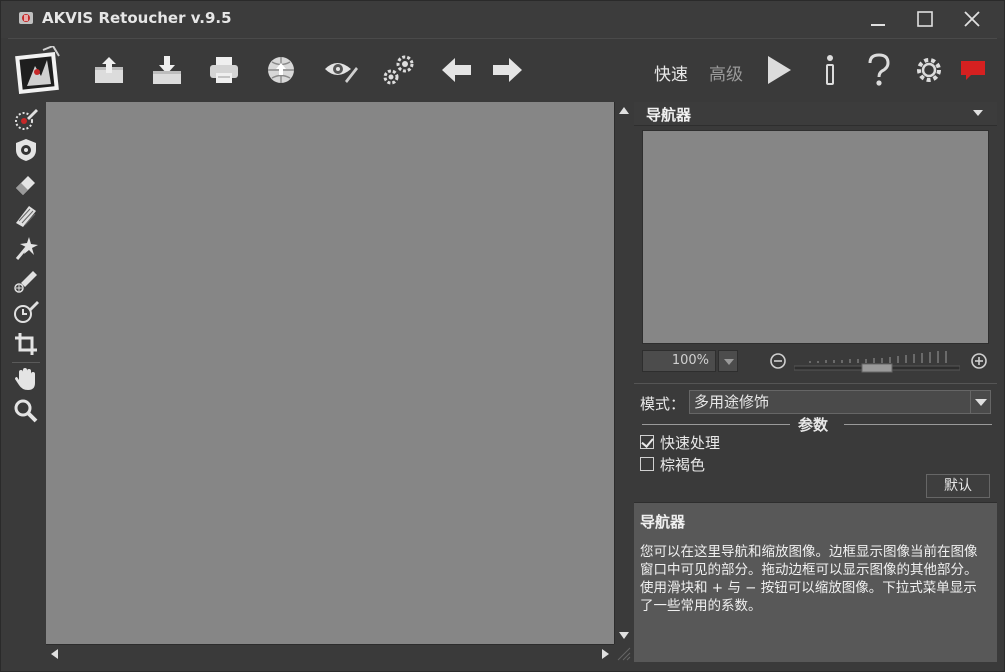 The height and width of the screenshot is (672, 1005). Describe the element at coordinates (26, 280) in the screenshot. I see `clone-stamp-tool-icon` at that location.